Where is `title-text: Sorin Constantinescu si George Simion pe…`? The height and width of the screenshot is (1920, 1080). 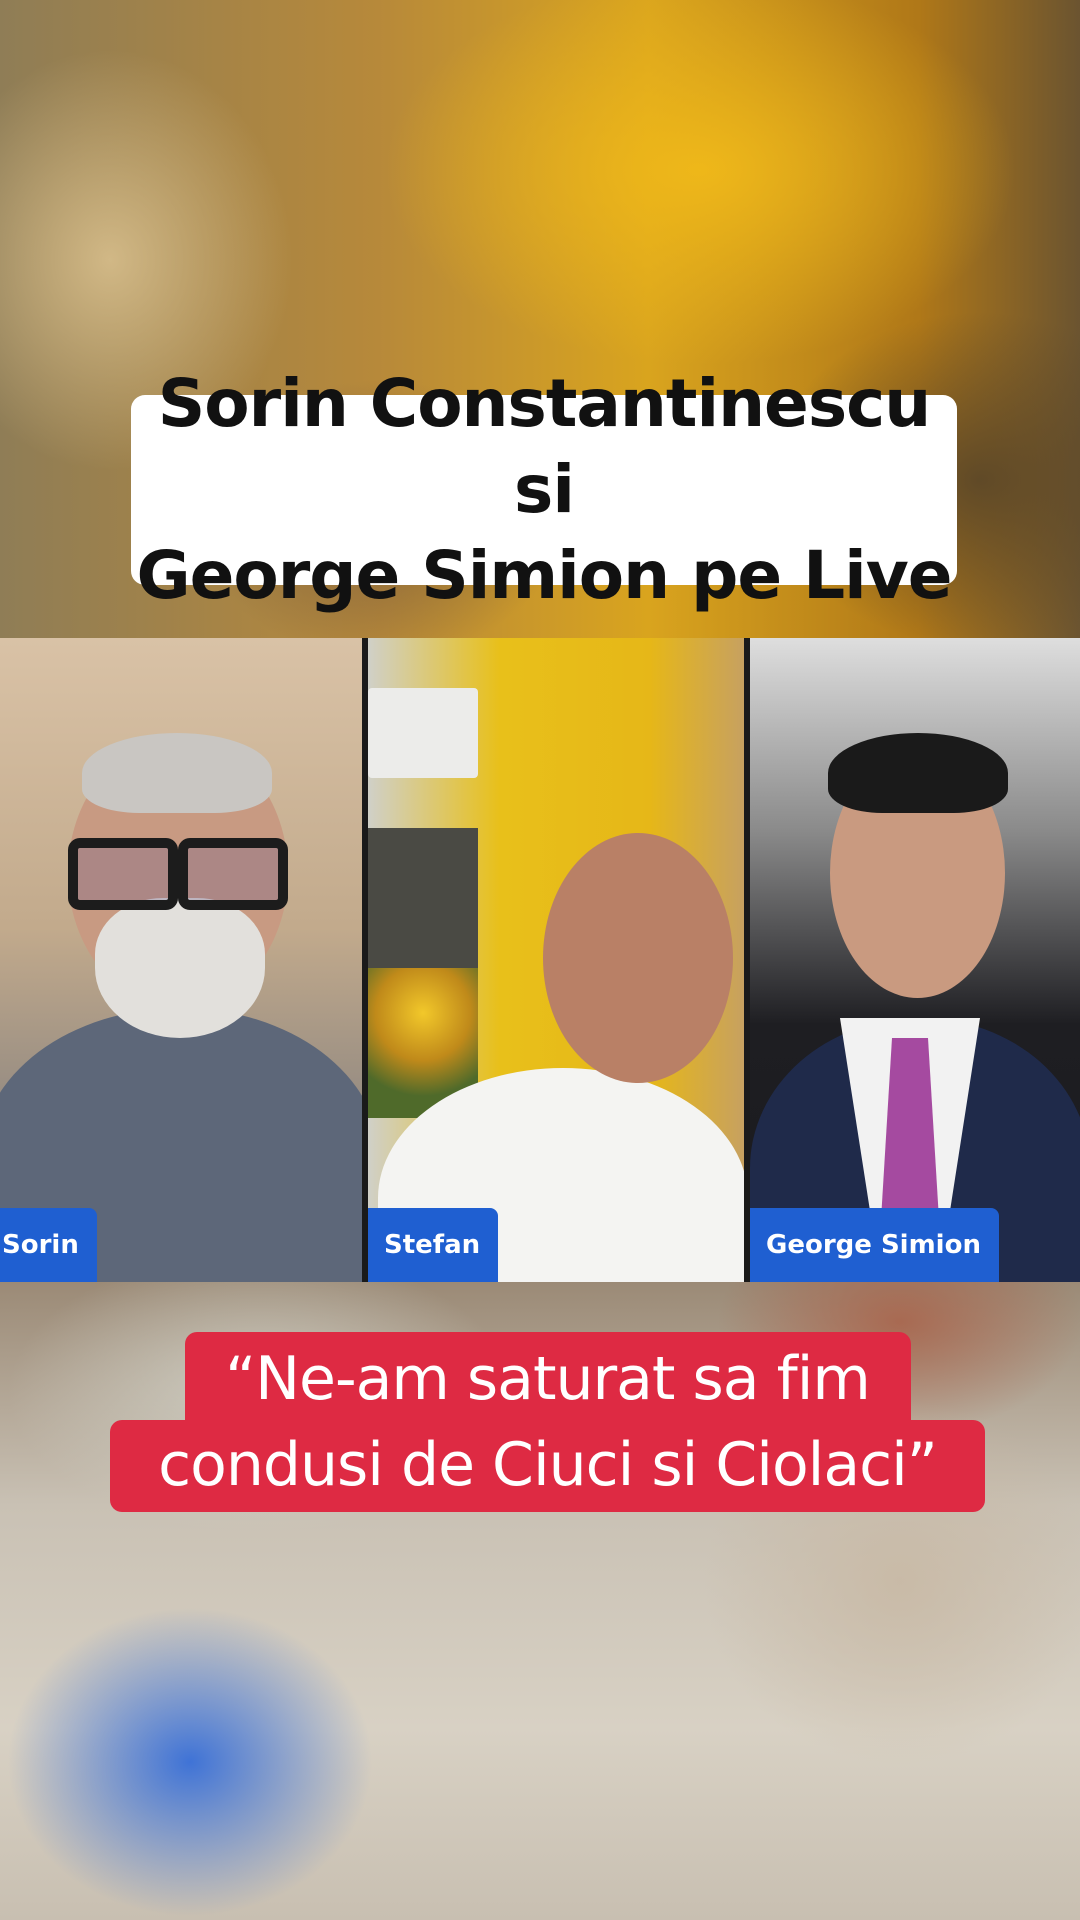
title-text: Sorin Constantinescu si George Simion pe… is located at coordinates (544, 489).